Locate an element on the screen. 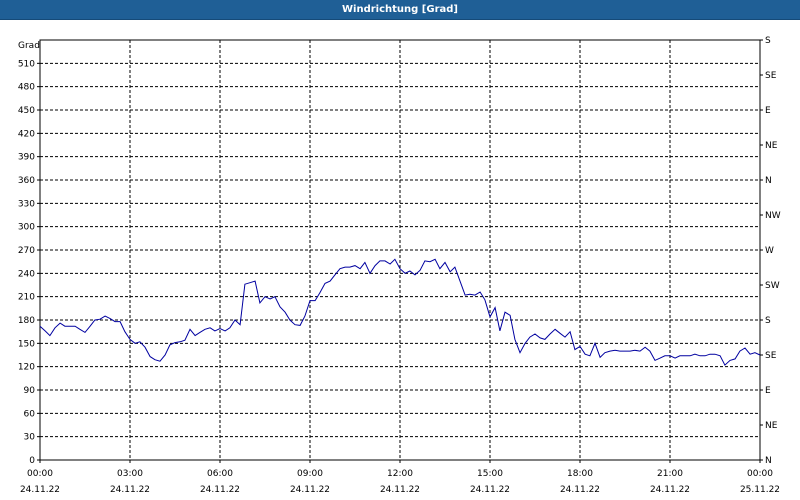  y-tick-label: 60 is located at coordinates (30, 414).